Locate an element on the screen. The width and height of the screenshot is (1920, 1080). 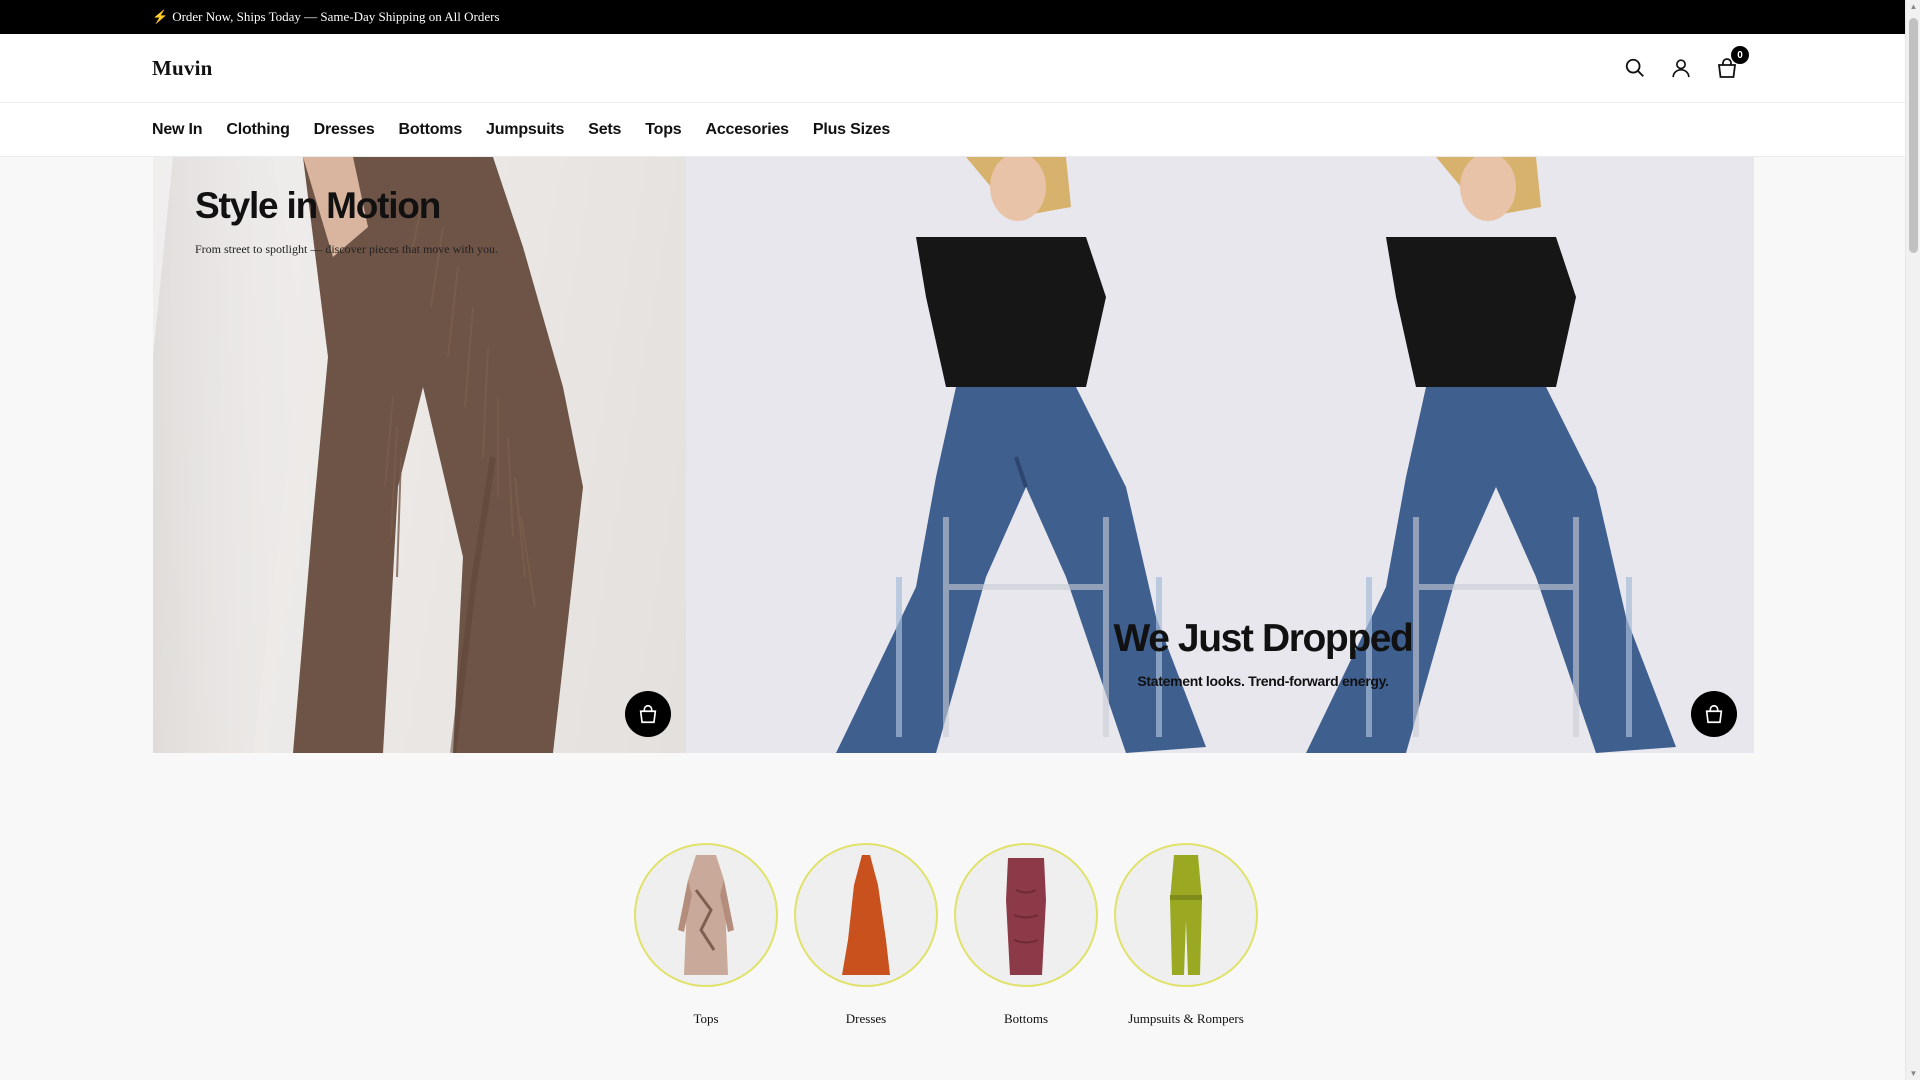
category-jumpsuits-rompers: Jumpsuits & Rompers is located at coordinates (1186, 935).